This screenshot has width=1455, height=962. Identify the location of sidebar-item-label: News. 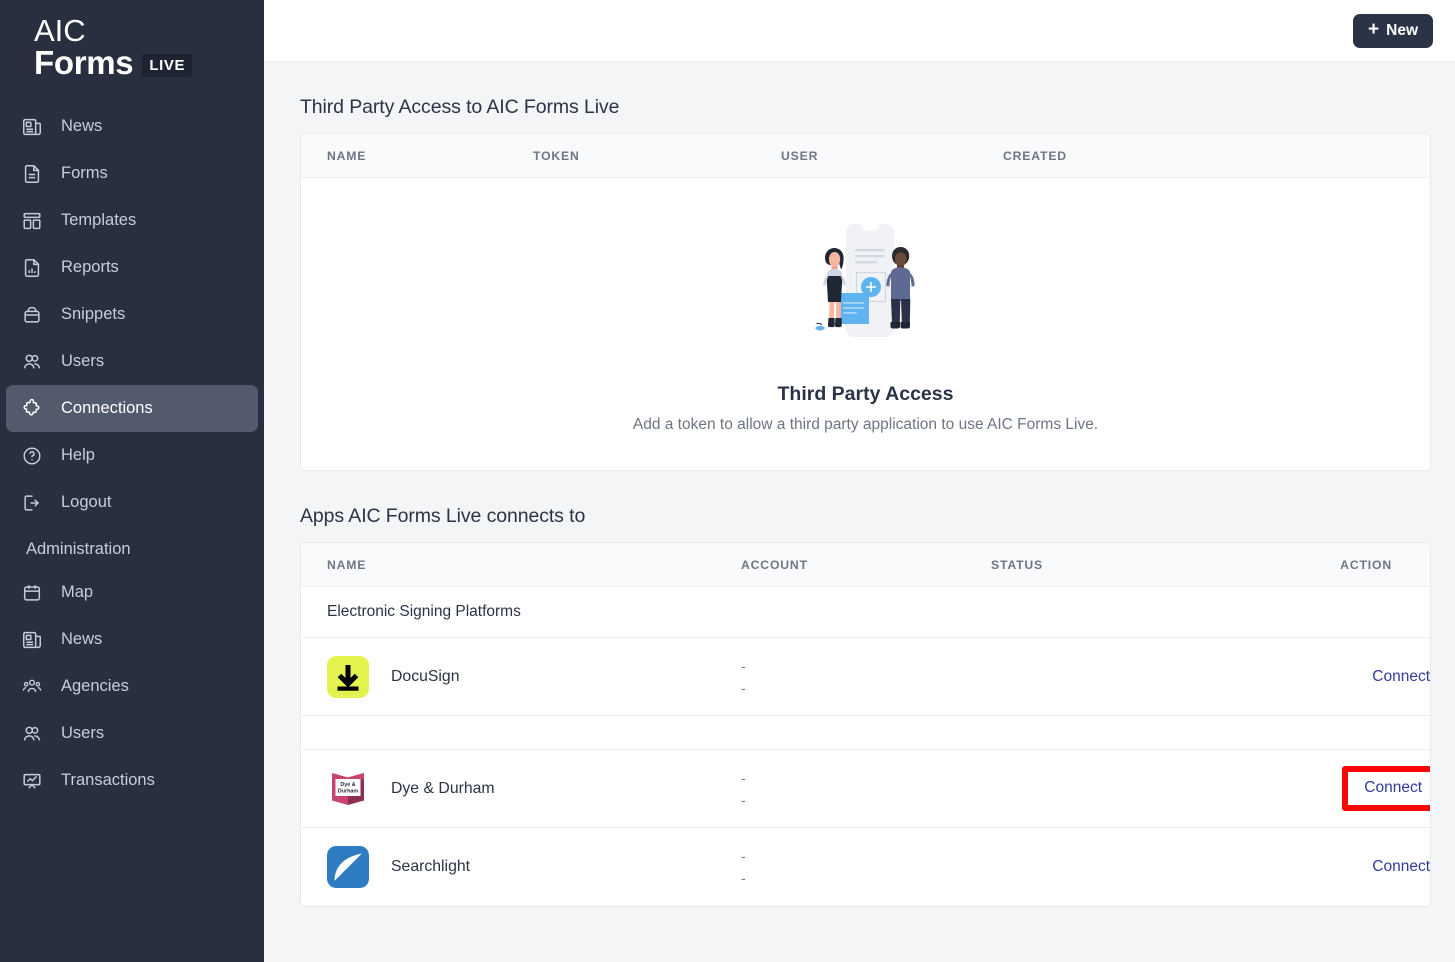
(82, 639).